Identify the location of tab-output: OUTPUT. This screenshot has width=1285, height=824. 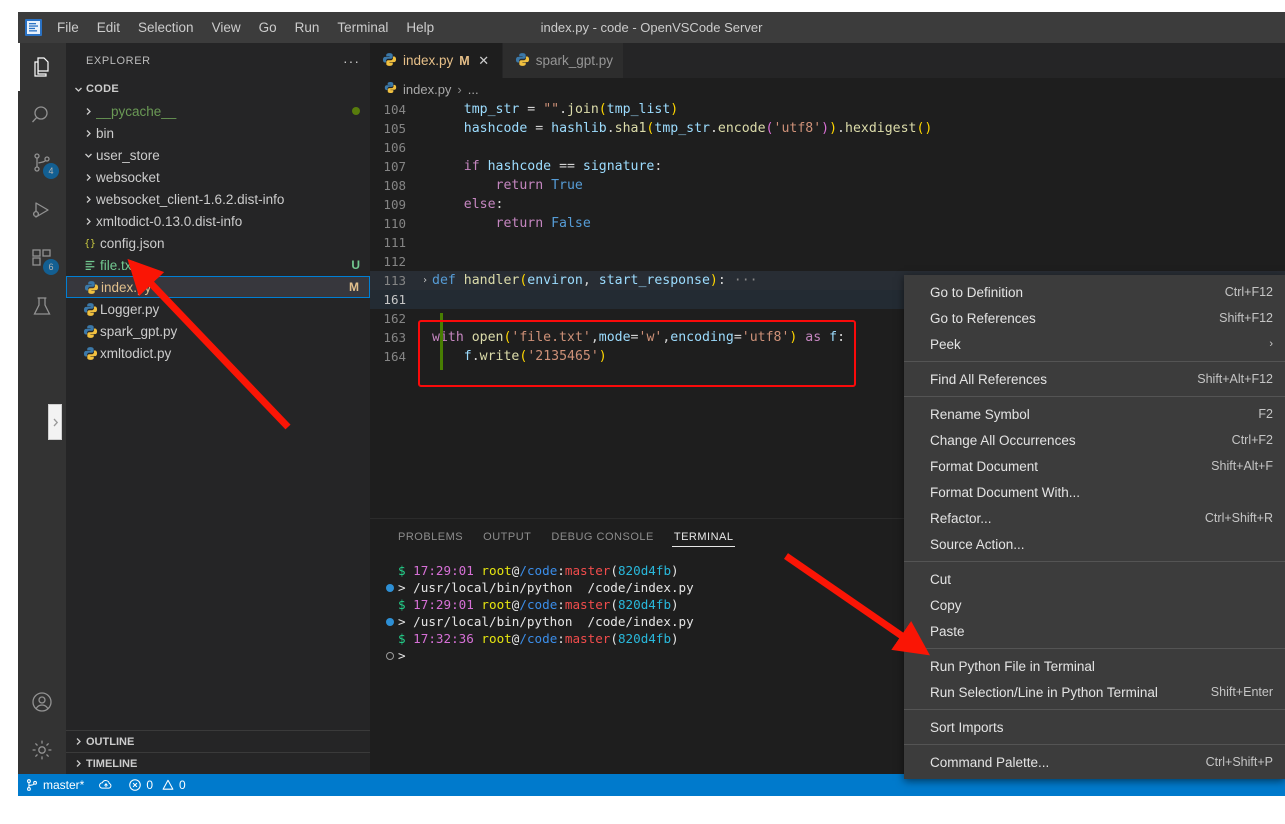
(507, 536).